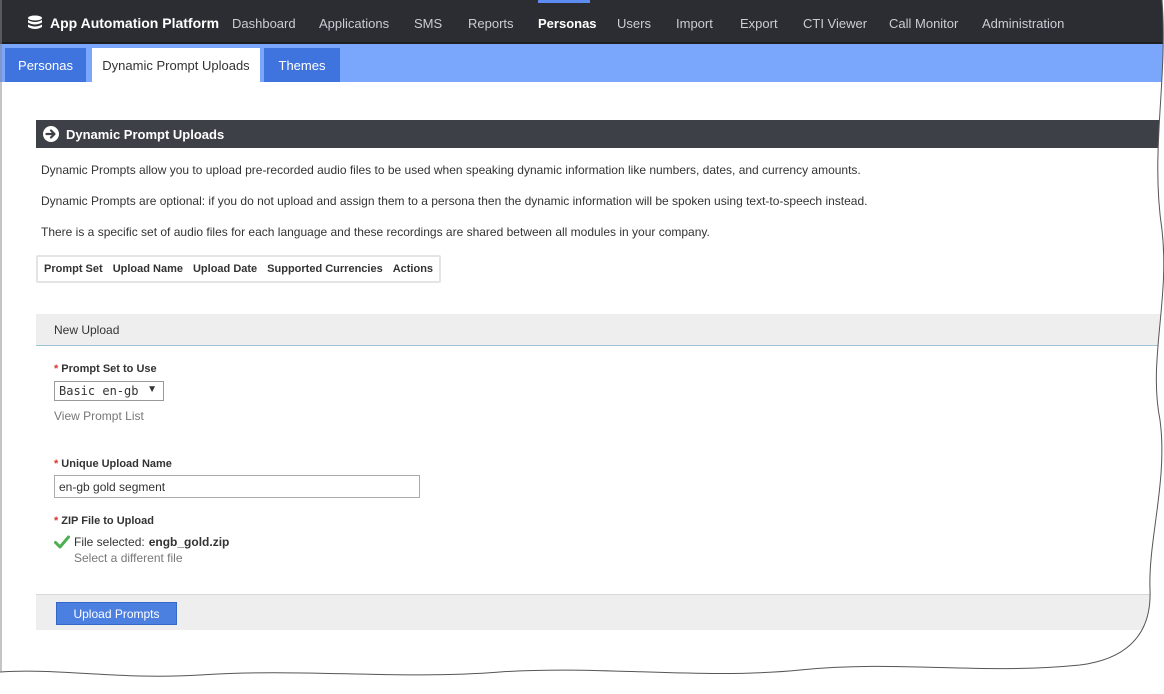 Image resolution: width=1164 pixels, height=694 pixels. What do you see at coordinates (600, 330) in the screenshot?
I see `new-upload-header: New Upload` at bounding box center [600, 330].